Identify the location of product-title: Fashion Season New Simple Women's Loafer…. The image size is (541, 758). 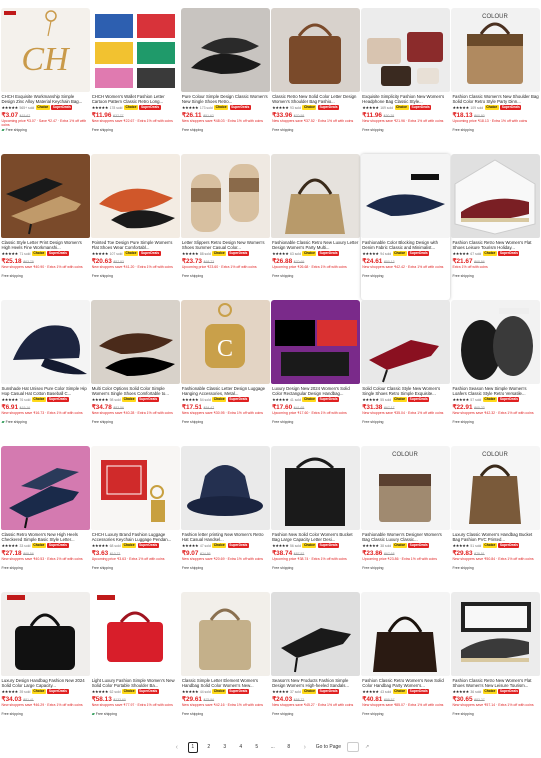
(495, 391).